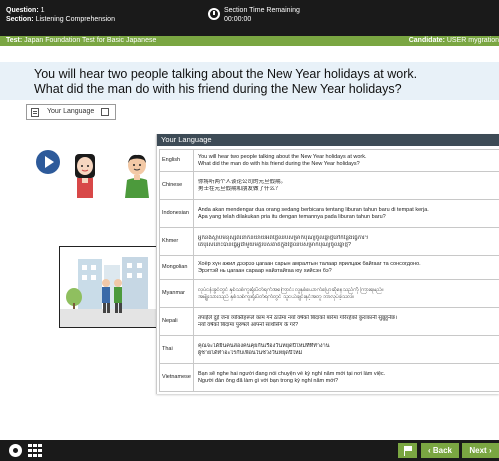  I want to click on language-name: Mongolian, so click(176, 267).